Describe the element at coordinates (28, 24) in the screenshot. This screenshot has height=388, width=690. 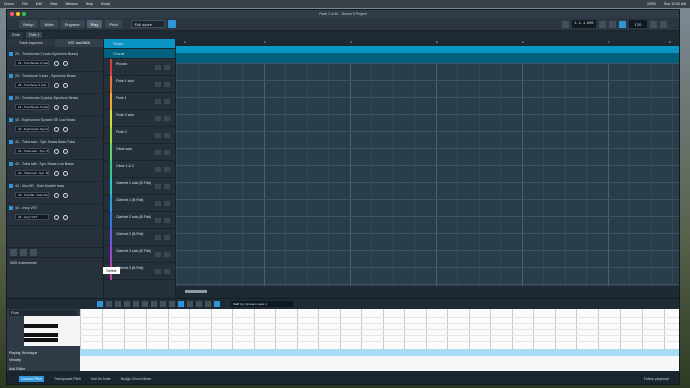
I see `mode-setup: Setup` at that location.